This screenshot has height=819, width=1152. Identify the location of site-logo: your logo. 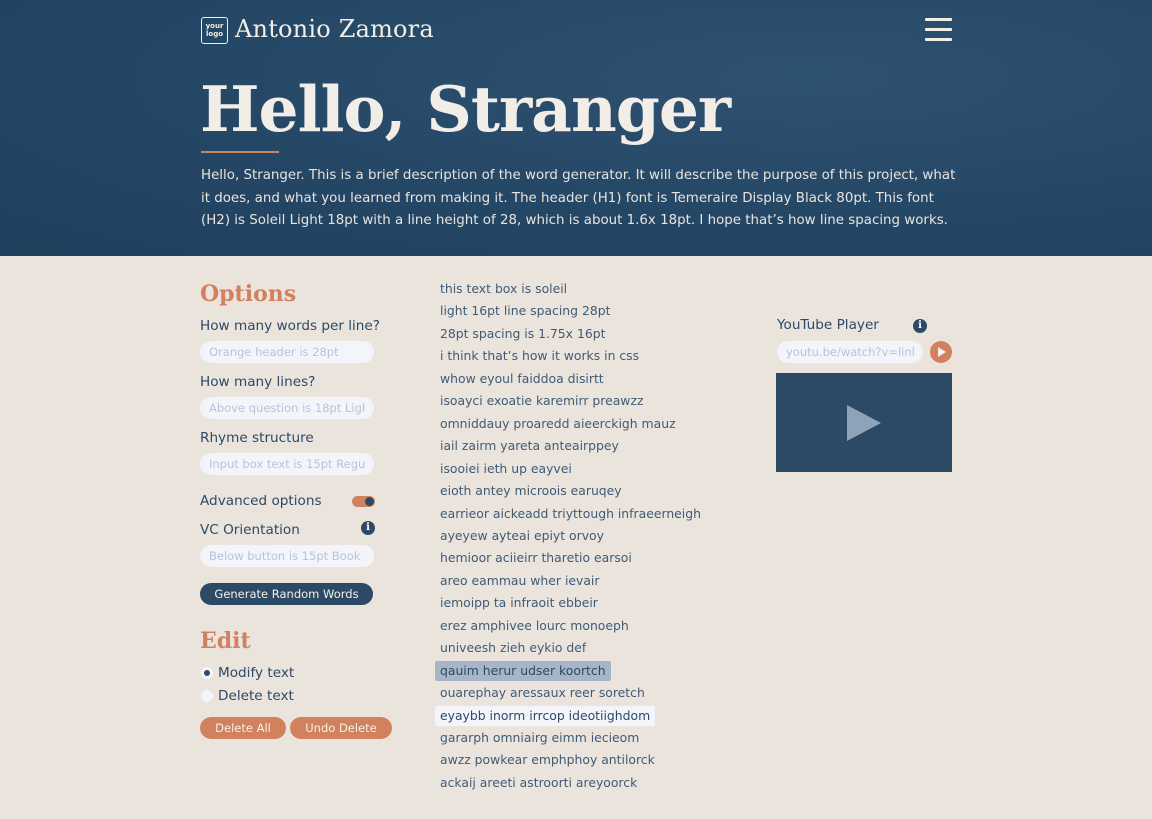
(214, 30).